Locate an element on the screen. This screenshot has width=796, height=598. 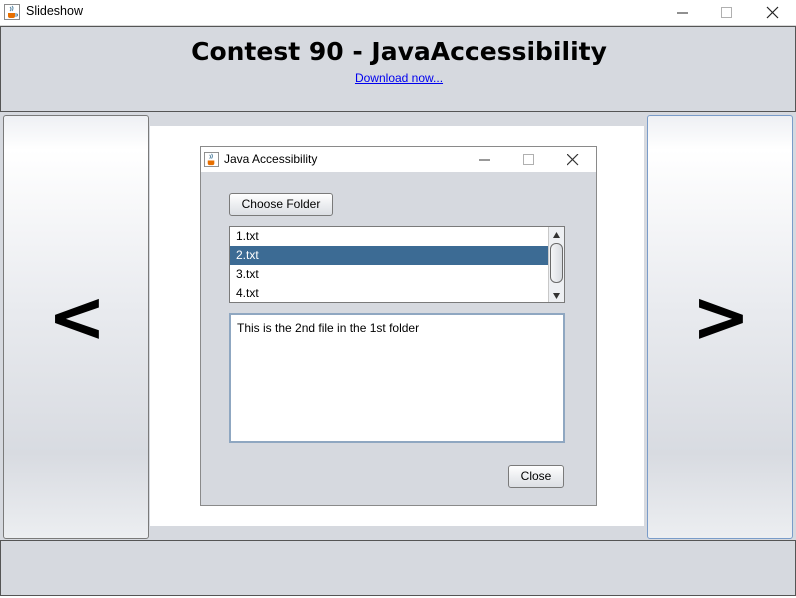
window-title: Slideshow is located at coordinates (54, 11).